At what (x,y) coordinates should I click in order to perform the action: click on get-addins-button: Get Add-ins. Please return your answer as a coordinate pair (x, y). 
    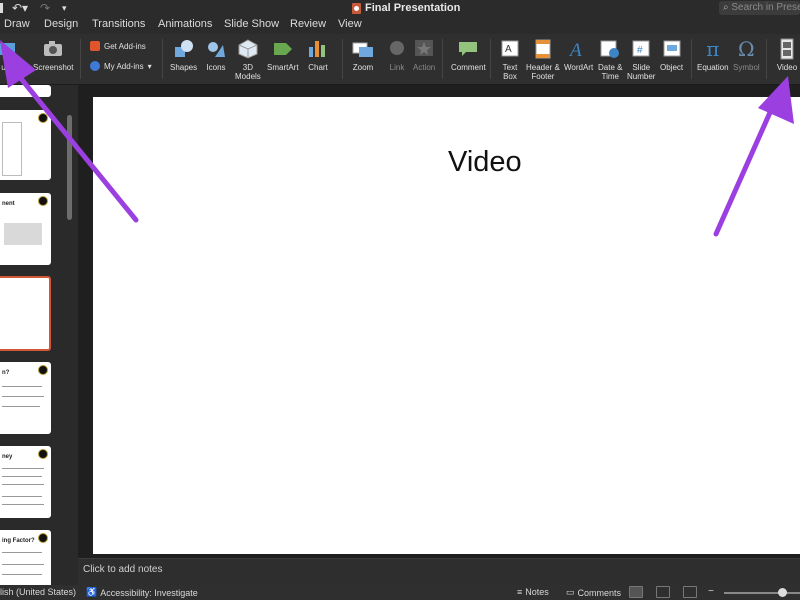
    Looking at the image, I should click on (118, 46).